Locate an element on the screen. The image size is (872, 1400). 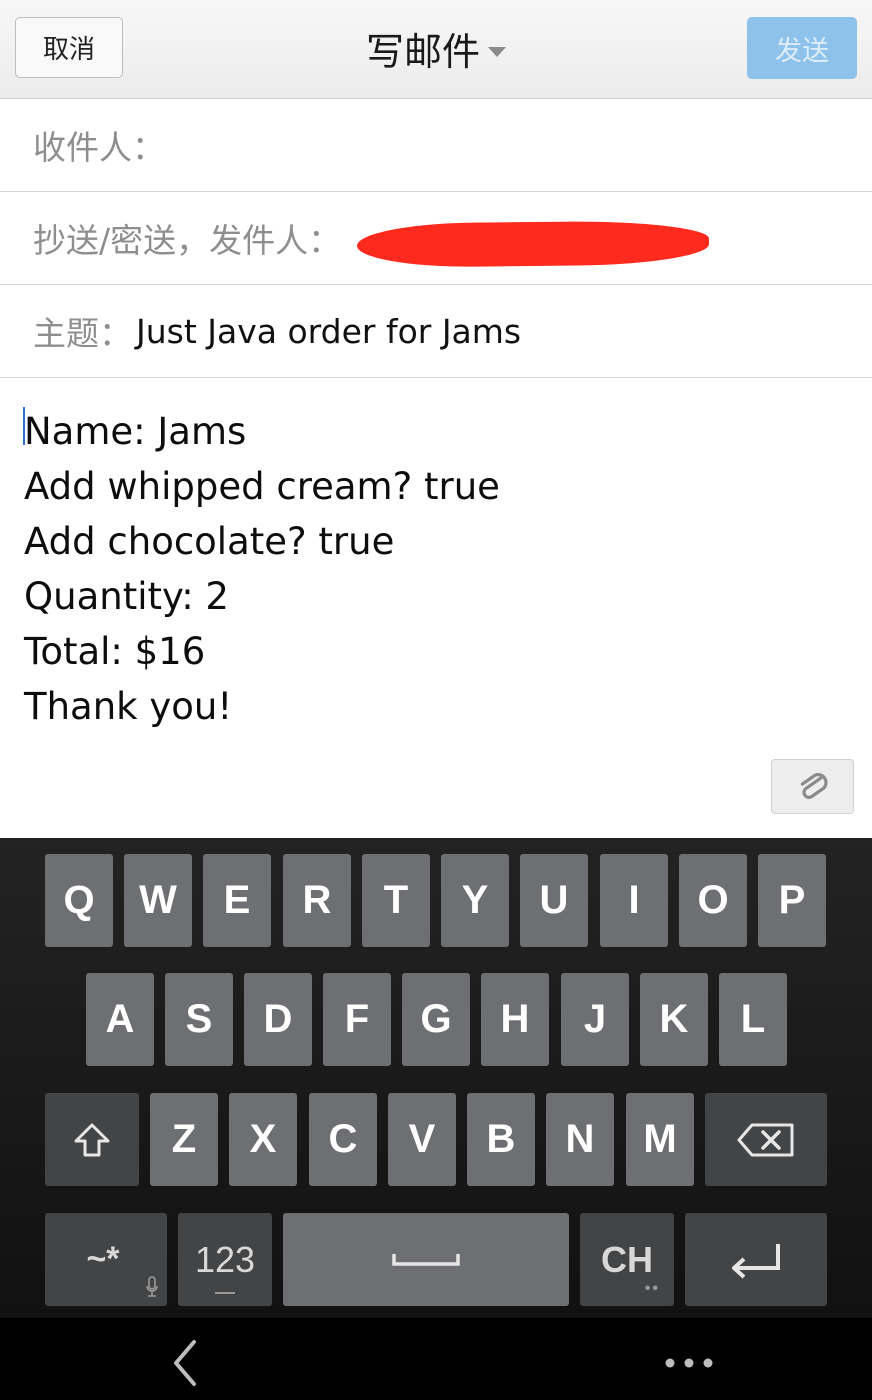
key-a: A is located at coordinates (120, 1019).